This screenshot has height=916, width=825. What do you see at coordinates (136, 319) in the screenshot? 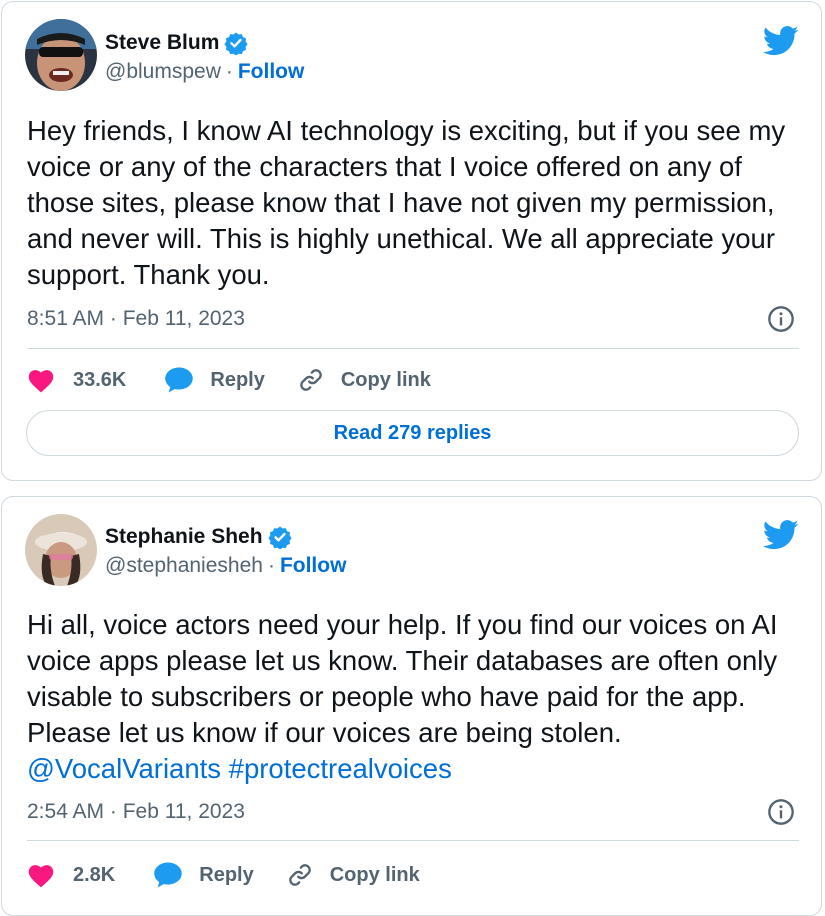
I see `timestamp: 8:51 AM · Feb 11, 2023` at bounding box center [136, 319].